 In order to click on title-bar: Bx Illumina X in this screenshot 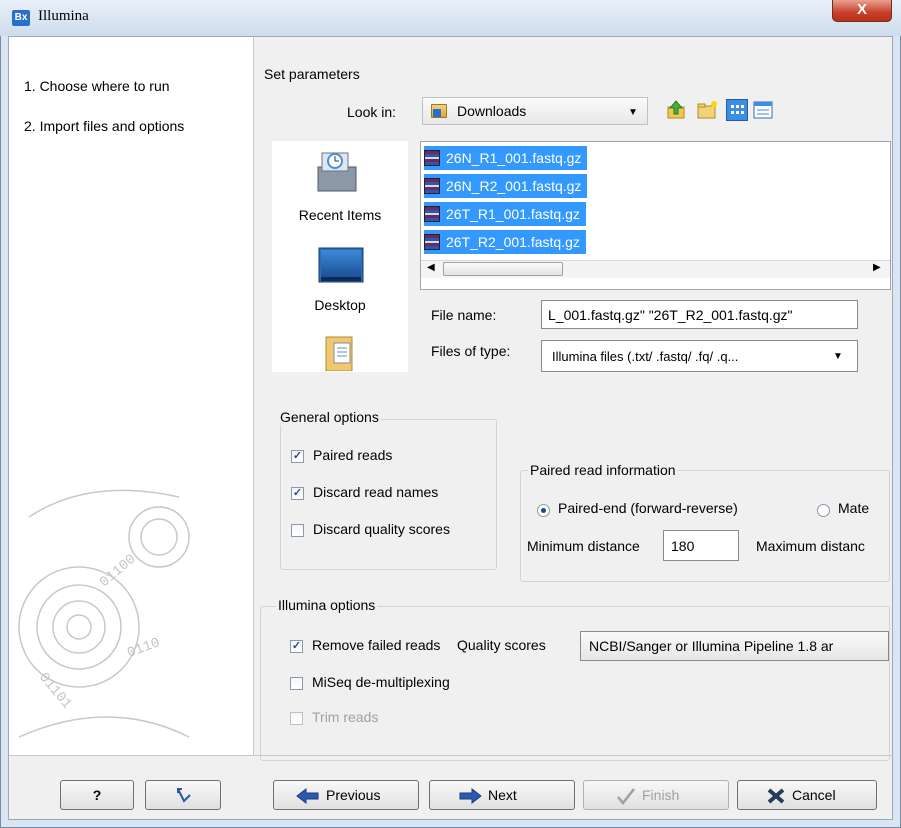, I will do `click(450, 18)`.